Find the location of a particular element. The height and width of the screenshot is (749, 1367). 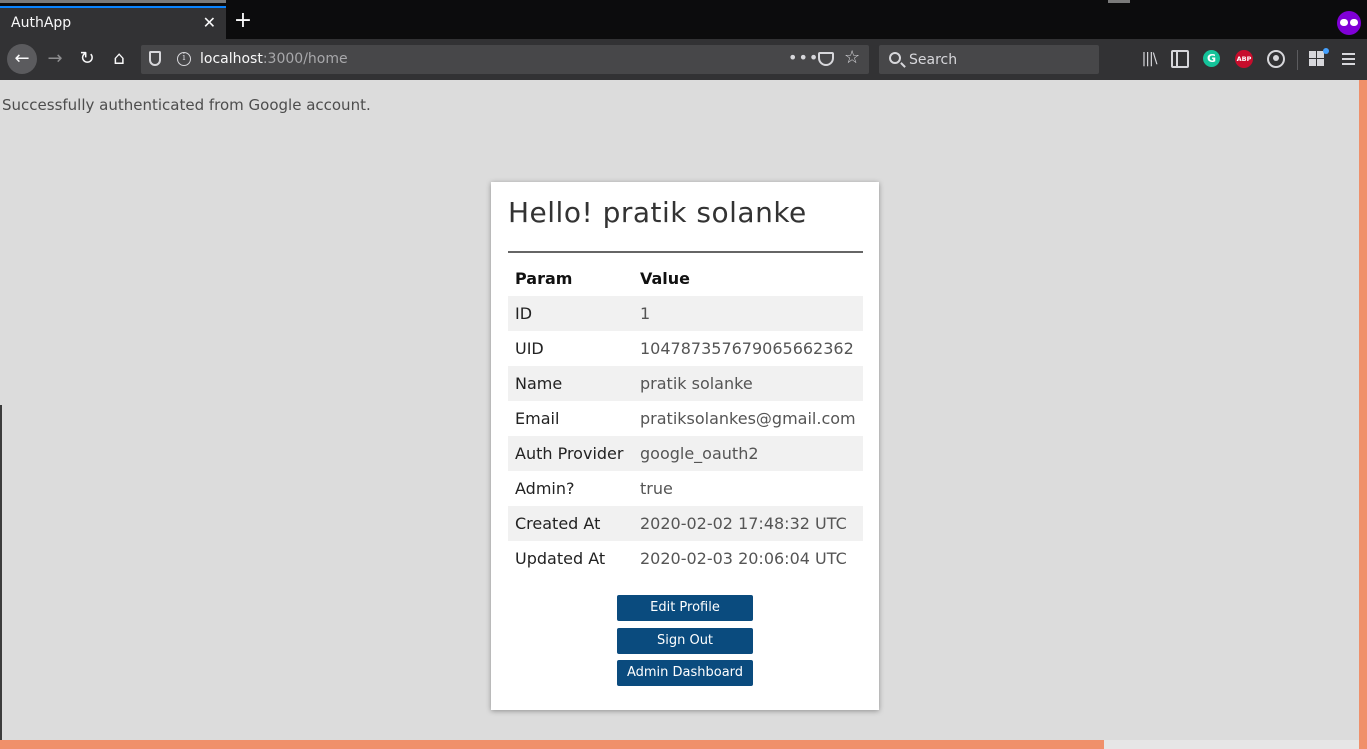

search-bar is located at coordinates (989, 59).